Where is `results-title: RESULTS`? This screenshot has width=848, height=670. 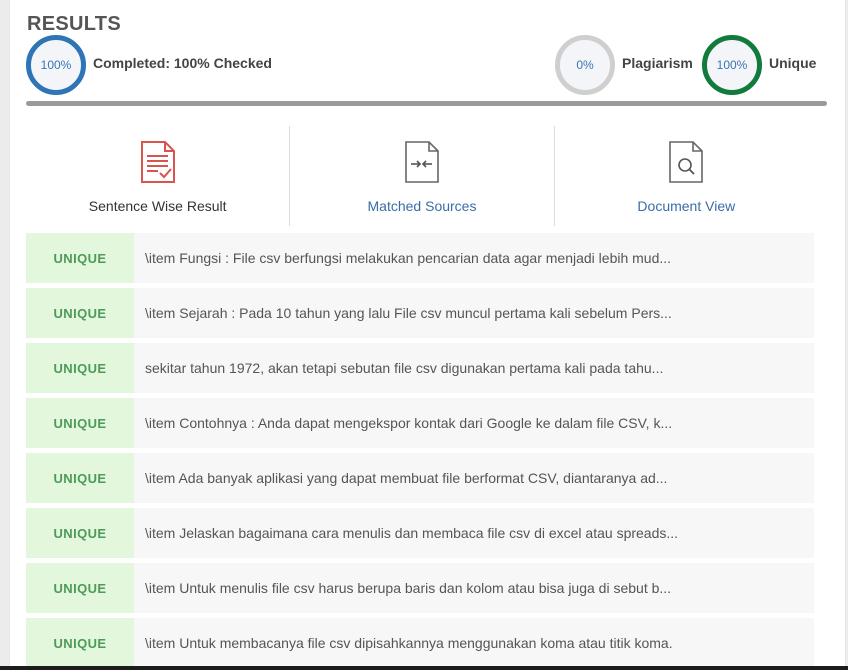 results-title: RESULTS is located at coordinates (74, 24).